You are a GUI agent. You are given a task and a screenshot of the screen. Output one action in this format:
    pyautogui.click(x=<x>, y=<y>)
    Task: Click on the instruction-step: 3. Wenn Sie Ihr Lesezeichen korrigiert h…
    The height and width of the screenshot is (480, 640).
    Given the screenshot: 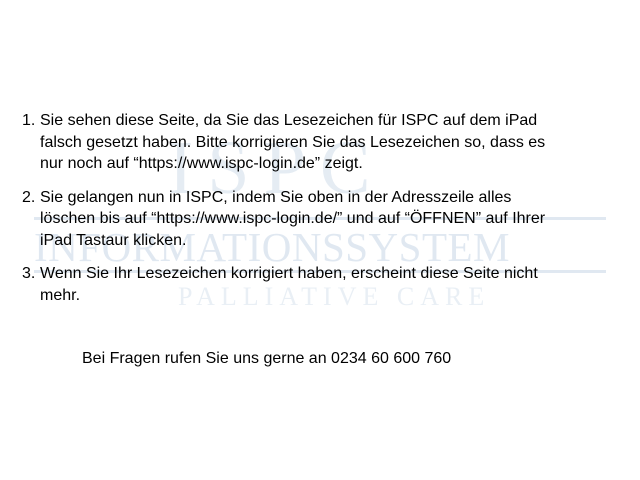 What is the action you would take?
    pyautogui.click(x=322, y=284)
    